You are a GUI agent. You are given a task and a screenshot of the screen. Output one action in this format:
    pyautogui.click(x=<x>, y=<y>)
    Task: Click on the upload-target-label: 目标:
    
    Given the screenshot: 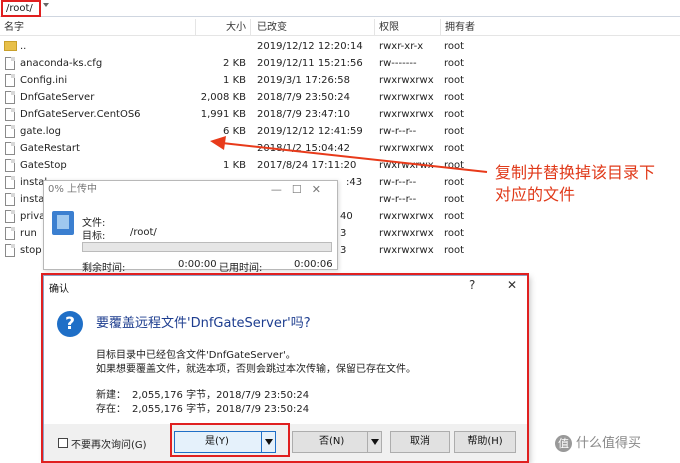 What is the action you would take?
    pyautogui.click(x=94, y=236)
    